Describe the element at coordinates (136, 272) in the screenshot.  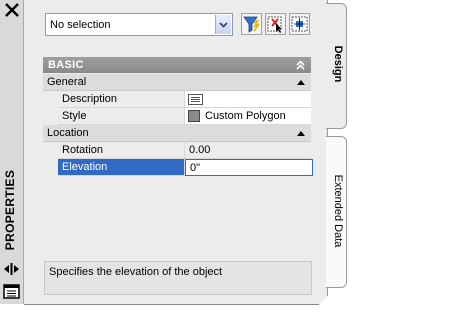
I see `property-description-text: Specifies the elevation of the object` at that location.